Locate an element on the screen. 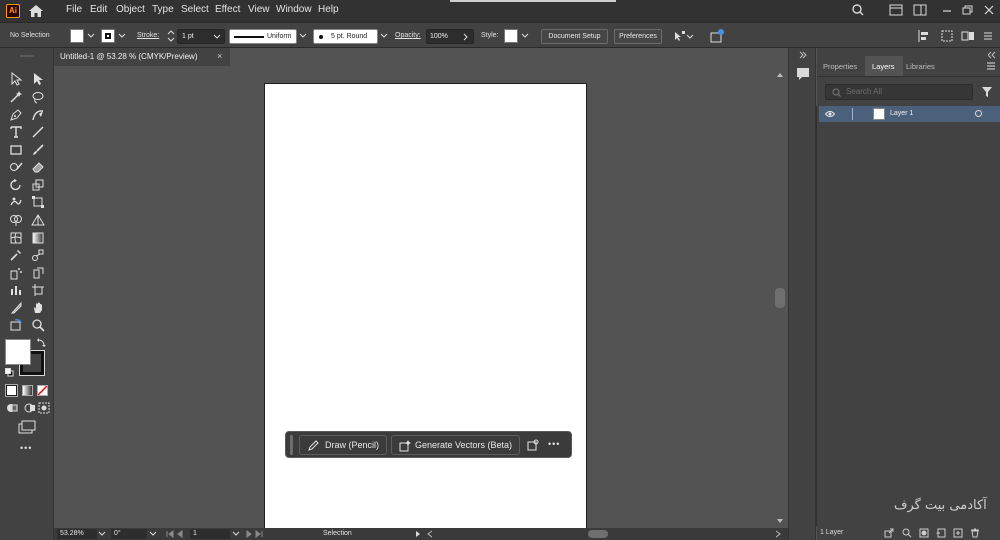  filter-icon is located at coordinates (987, 92).